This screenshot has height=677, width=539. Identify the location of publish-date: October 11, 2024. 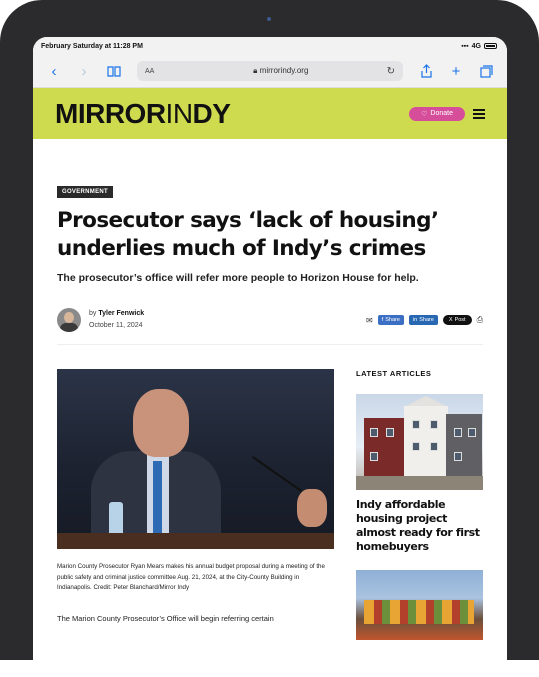
(116, 325).